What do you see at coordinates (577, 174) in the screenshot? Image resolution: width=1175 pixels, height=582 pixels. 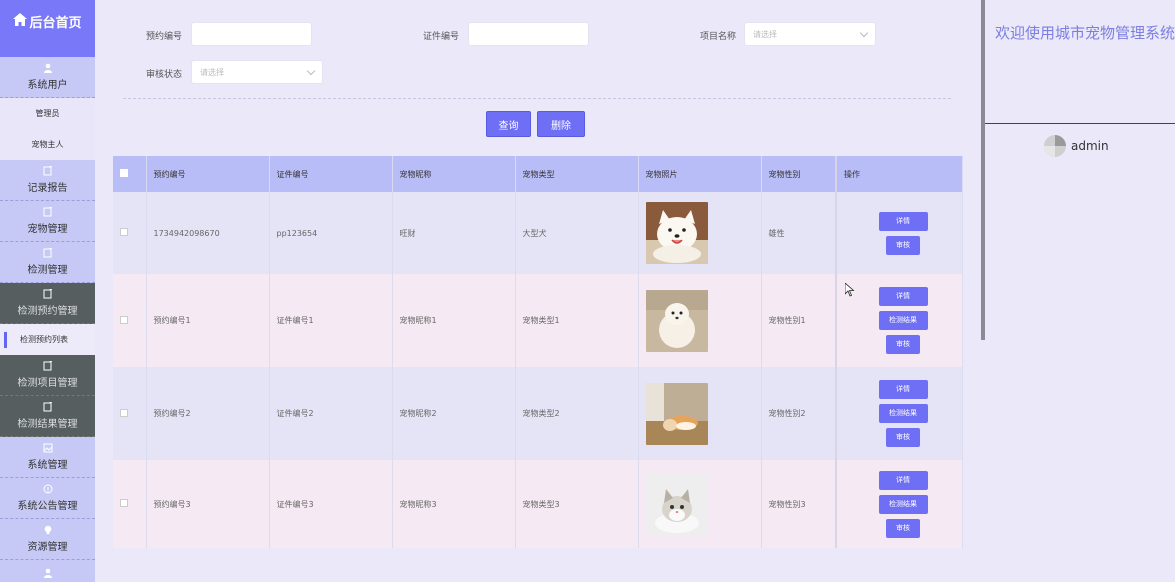 I see `col-pet-type: 宠物类型` at bounding box center [577, 174].